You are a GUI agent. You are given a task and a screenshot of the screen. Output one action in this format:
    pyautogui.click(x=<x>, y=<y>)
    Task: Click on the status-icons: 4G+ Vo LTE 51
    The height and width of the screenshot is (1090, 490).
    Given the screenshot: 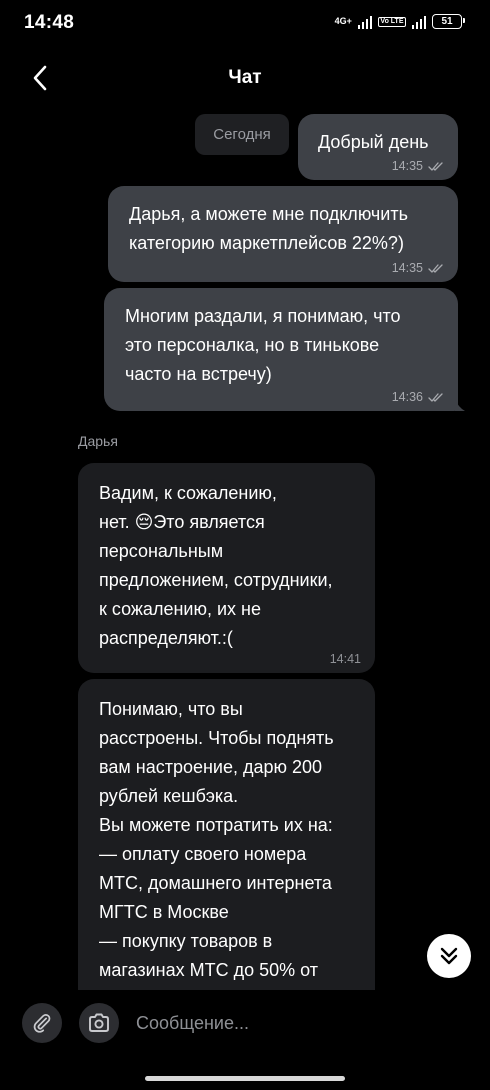 What is the action you would take?
    pyautogui.click(x=399, y=21)
    